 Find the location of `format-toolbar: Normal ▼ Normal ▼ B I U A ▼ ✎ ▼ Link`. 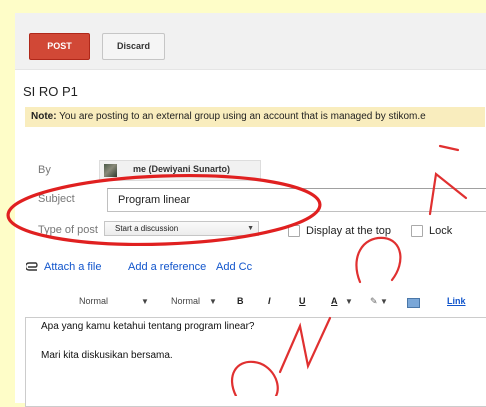

format-toolbar: Normal ▼ Normal ▼ B I U A ▼ ✎ ▼ Link is located at coordinates (256, 304).